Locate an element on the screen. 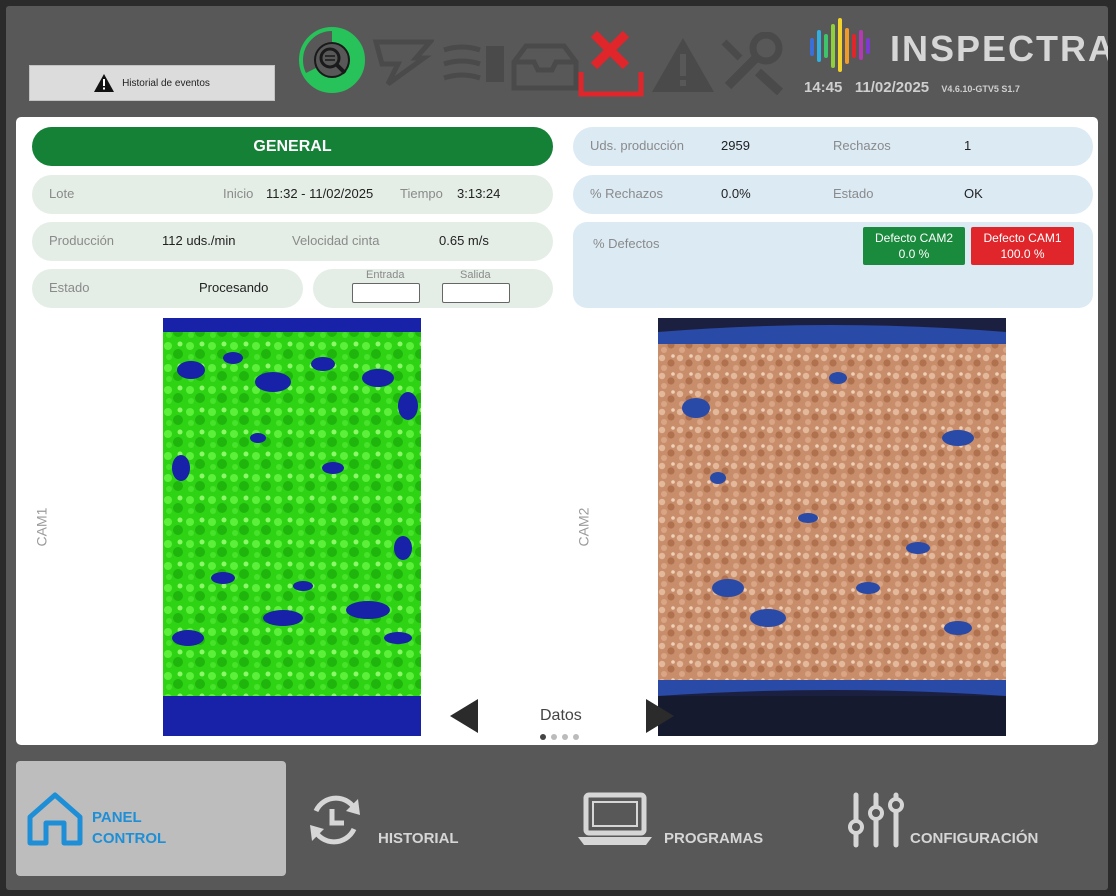  uds-row: Uds. producción 2959 Rechazos 1 is located at coordinates (833, 146).